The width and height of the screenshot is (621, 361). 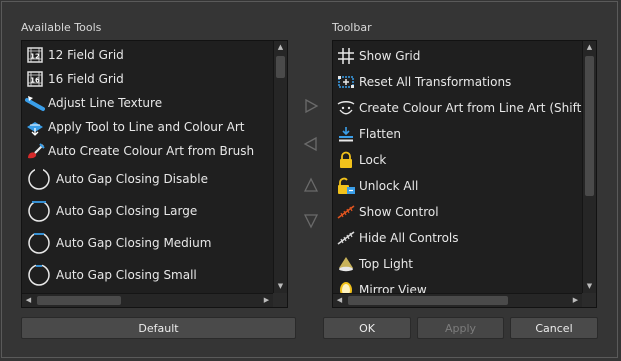 What do you see at coordinates (147, 79) in the screenshot?
I see `list-item: 16 16 Field Grid` at bounding box center [147, 79].